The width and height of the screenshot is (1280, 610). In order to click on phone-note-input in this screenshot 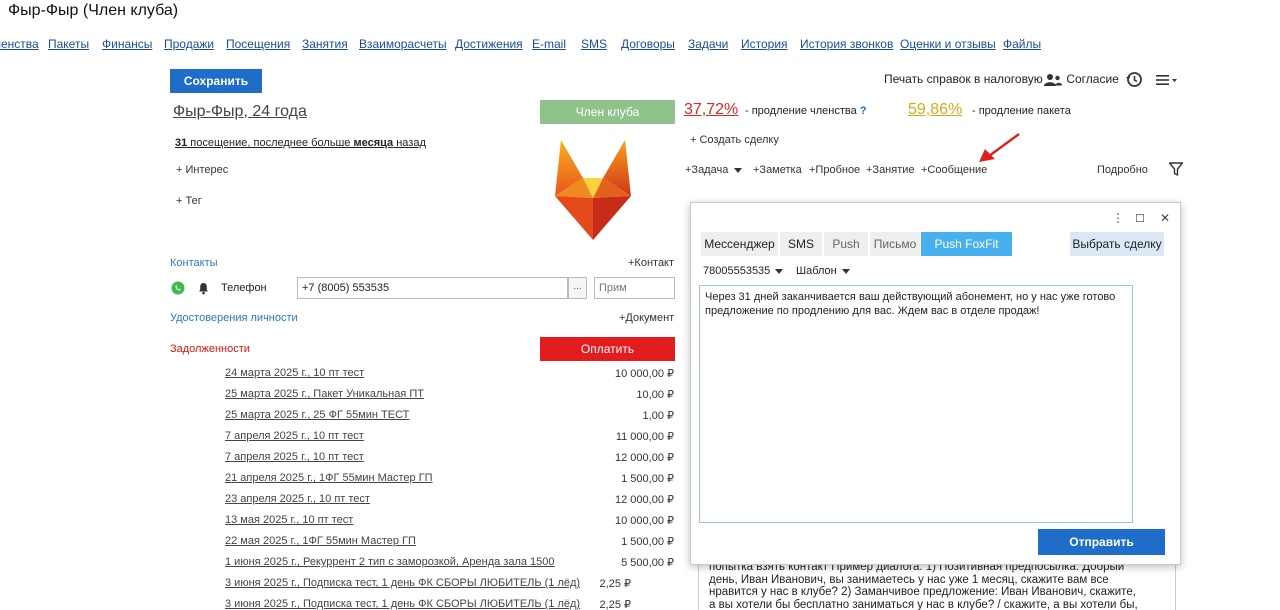, I will do `click(634, 288)`.